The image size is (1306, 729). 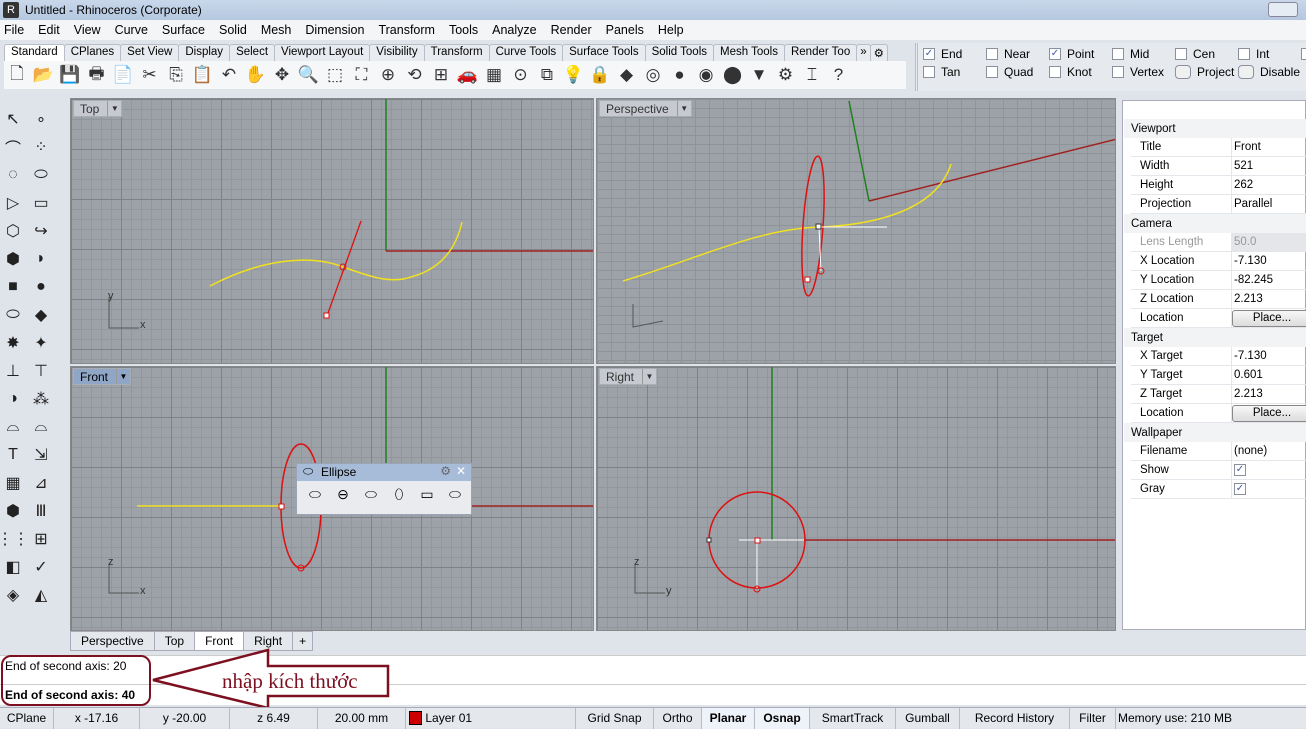 What do you see at coordinates (397, 52) in the screenshot?
I see `tab-visibility: Visibility` at bounding box center [397, 52].